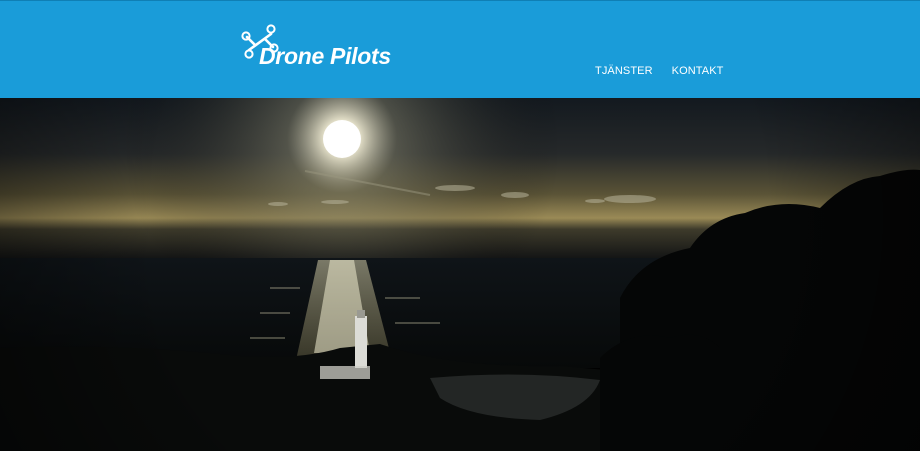 The height and width of the screenshot is (451, 920). I want to click on brand-name: Drone Pilots, so click(325, 56).